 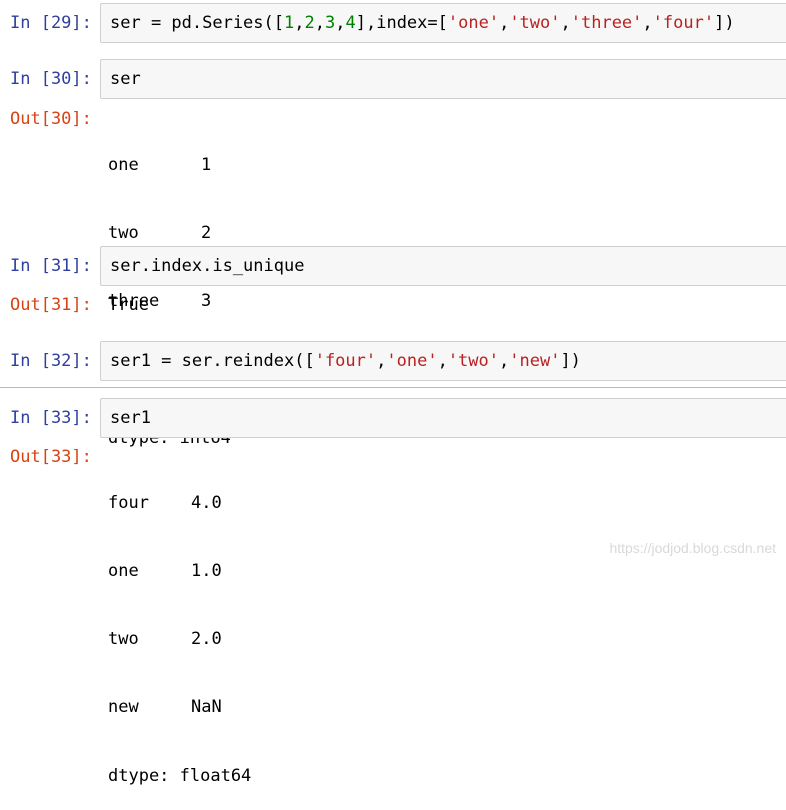 What do you see at coordinates (169, 233) in the screenshot?
I see `series-row: two 2` at bounding box center [169, 233].